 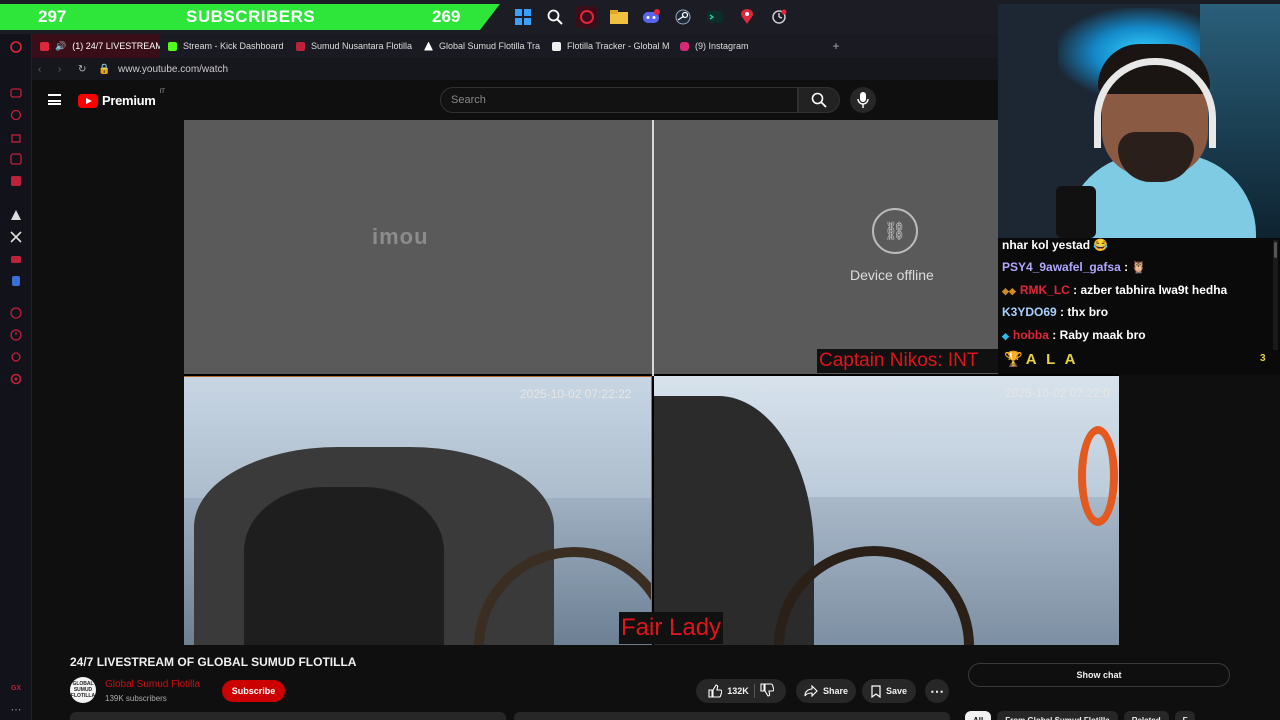 What do you see at coordinates (16, 335) in the screenshot?
I see `history-icon` at bounding box center [16, 335].